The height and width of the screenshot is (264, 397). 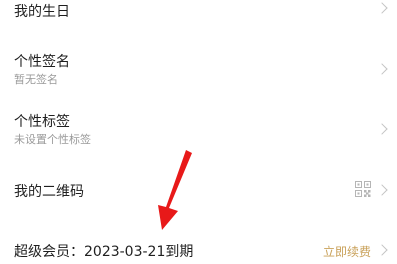 What do you see at coordinates (347, 251) in the screenshot?
I see `renew-button: 立即续费` at bounding box center [347, 251].